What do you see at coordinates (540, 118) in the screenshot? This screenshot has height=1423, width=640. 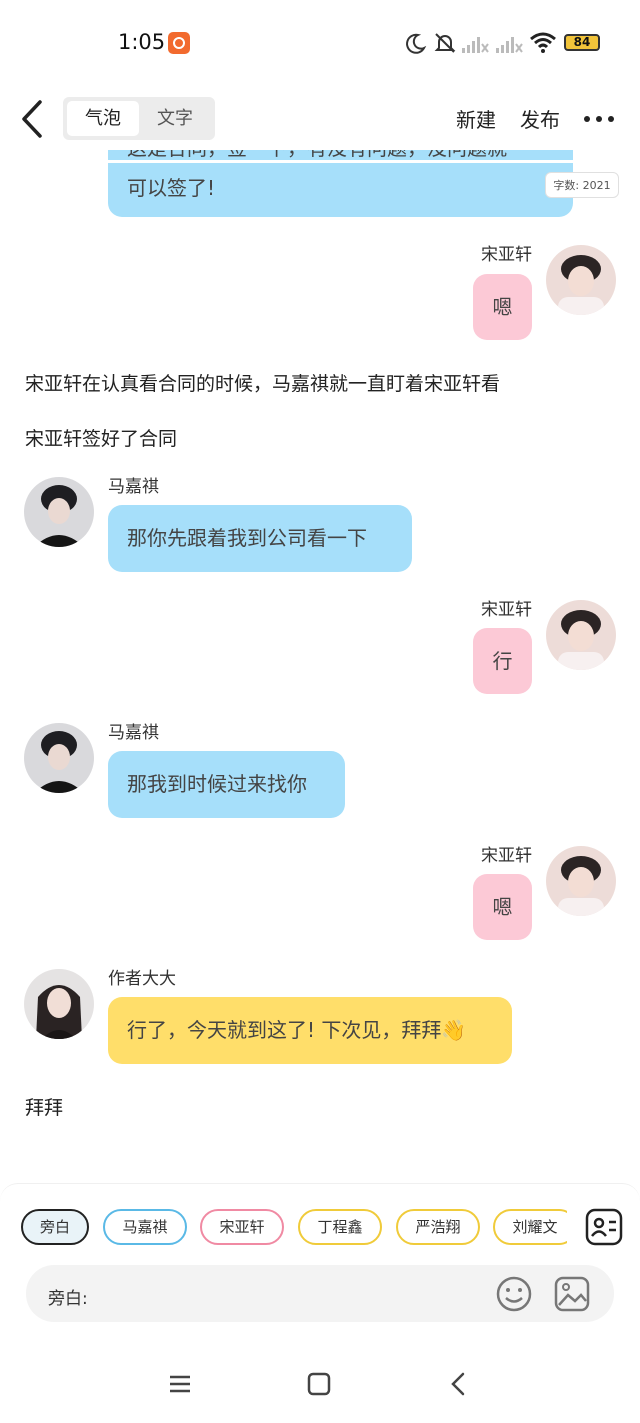 I see `publish-button: 发布` at bounding box center [540, 118].